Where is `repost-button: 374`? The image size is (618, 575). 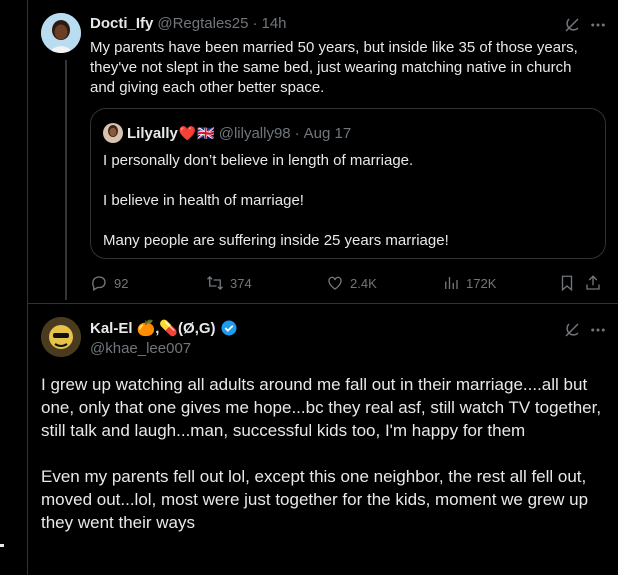 repost-button: 374 is located at coordinates (229, 283).